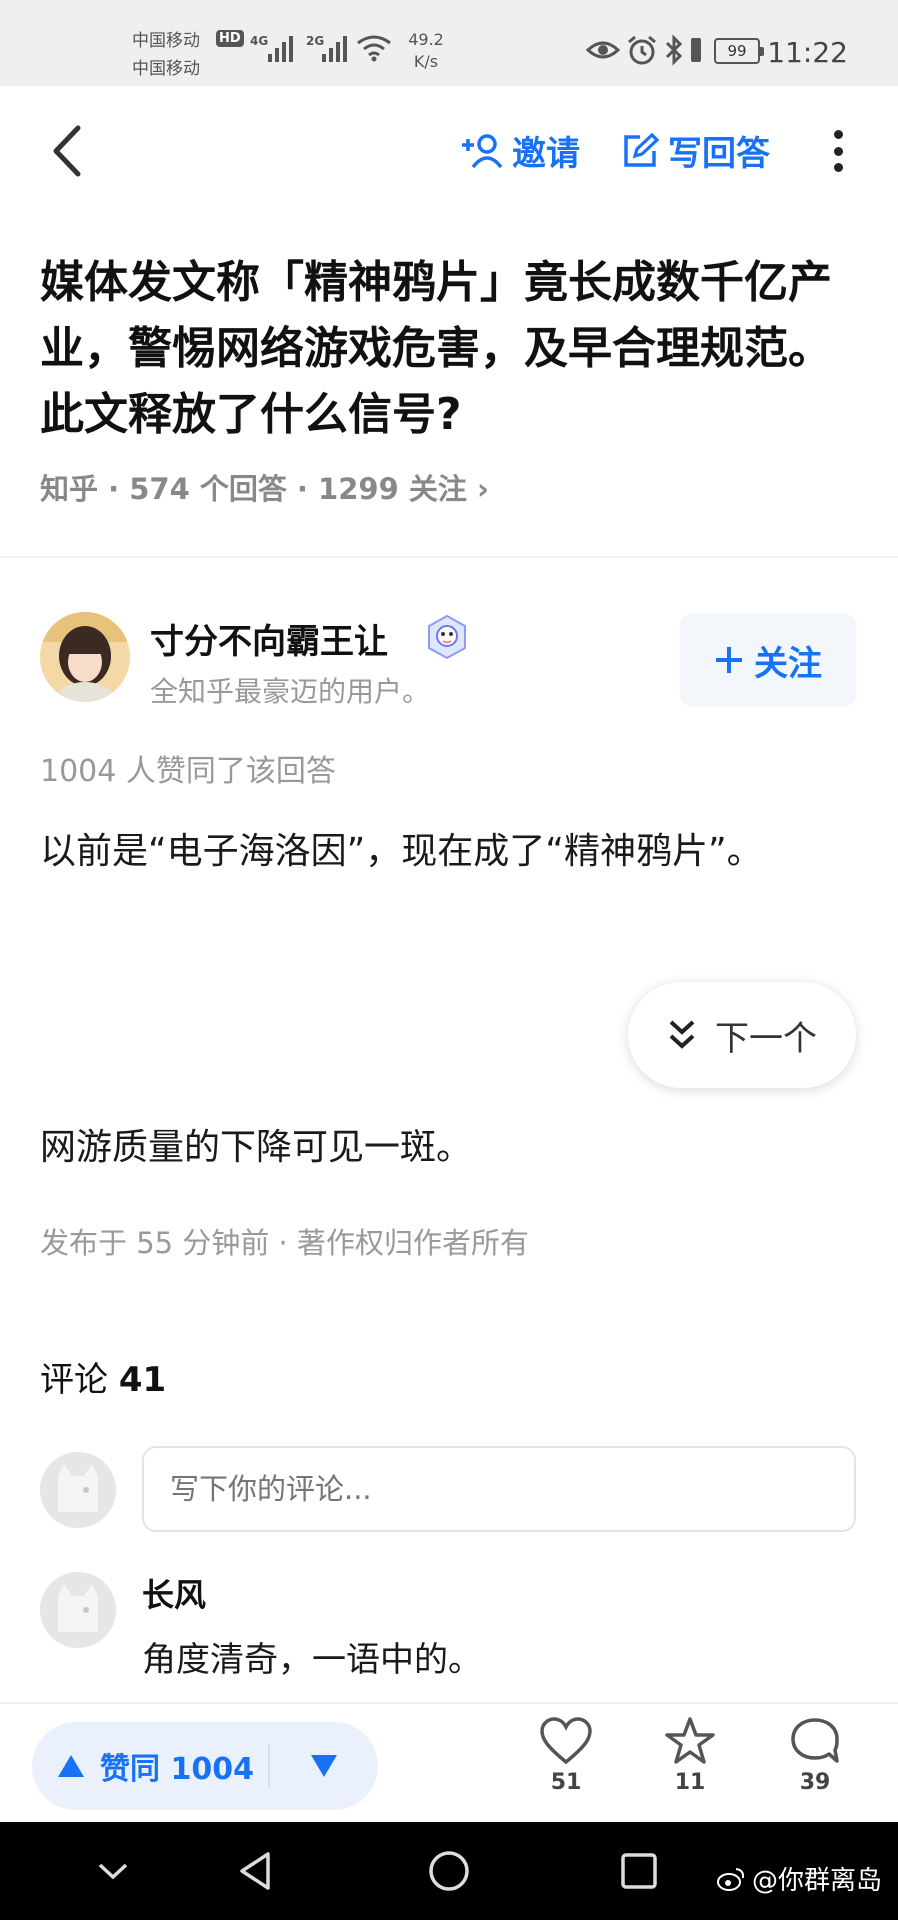  What do you see at coordinates (374, 48) in the screenshot?
I see `wifi-icon` at bounding box center [374, 48].